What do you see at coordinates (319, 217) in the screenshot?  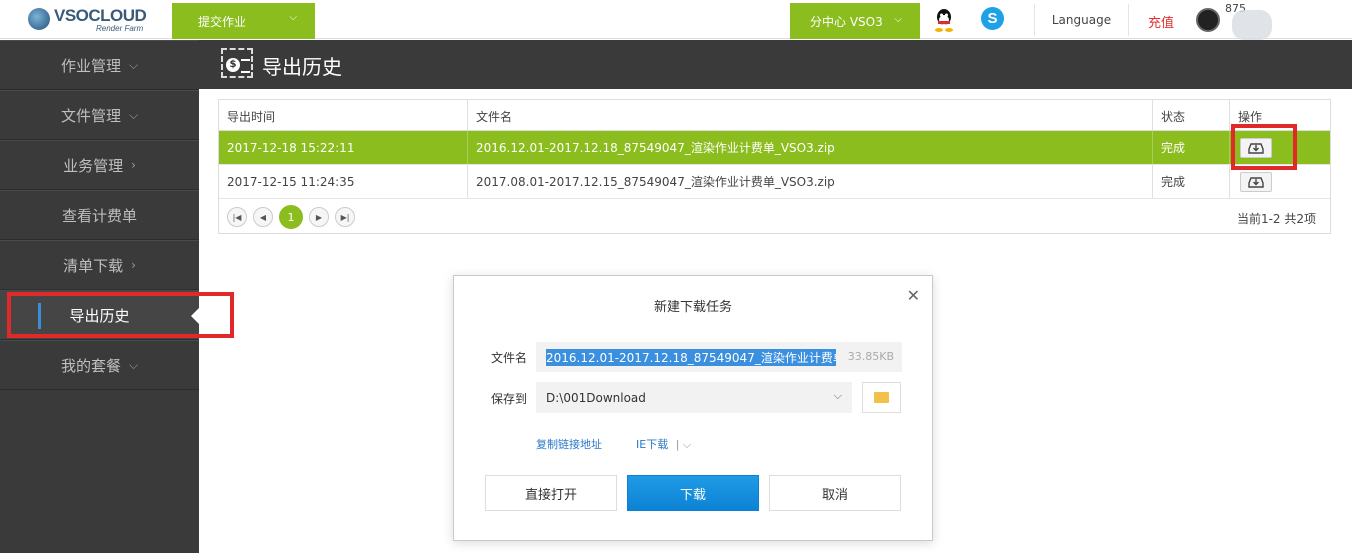 I see `next-page-button: ▶` at bounding box center [319, 217].